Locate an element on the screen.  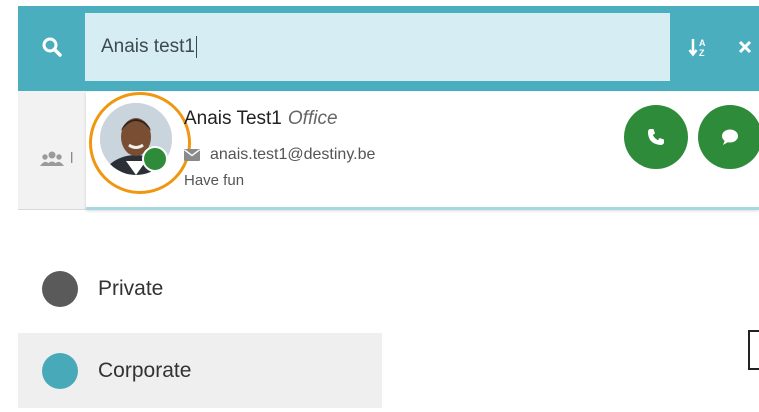
email-row: anais.test1@destiny.be is located at coordinates (279, 155).